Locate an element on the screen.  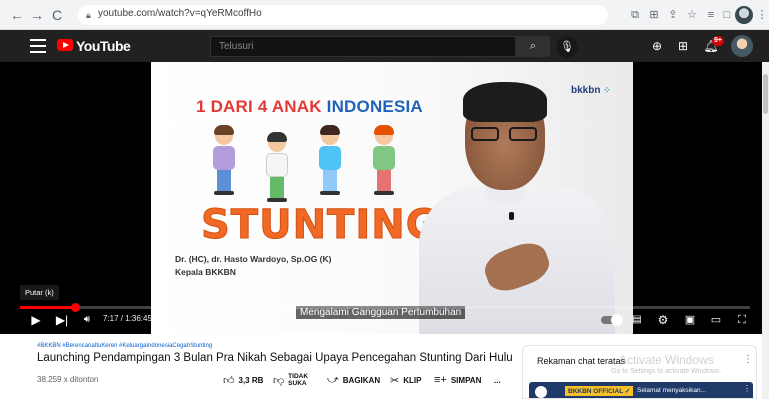
chat-title: Rekaman chat teratas is located at coordinates (581, 361).